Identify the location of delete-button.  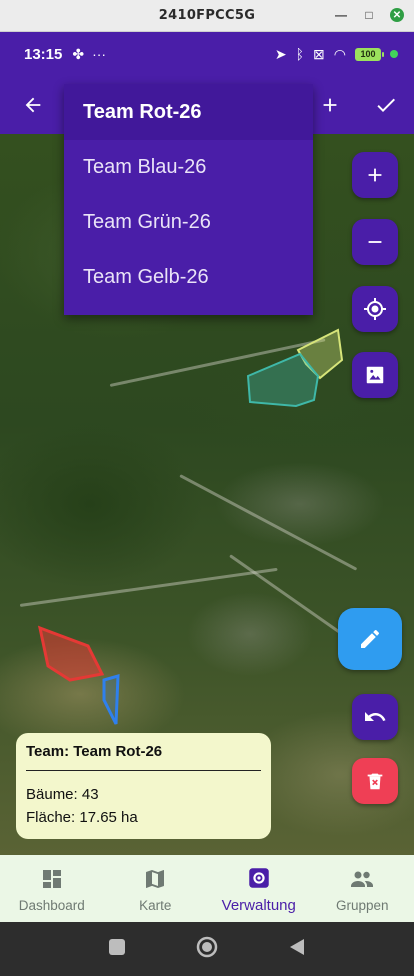
(375, 781).